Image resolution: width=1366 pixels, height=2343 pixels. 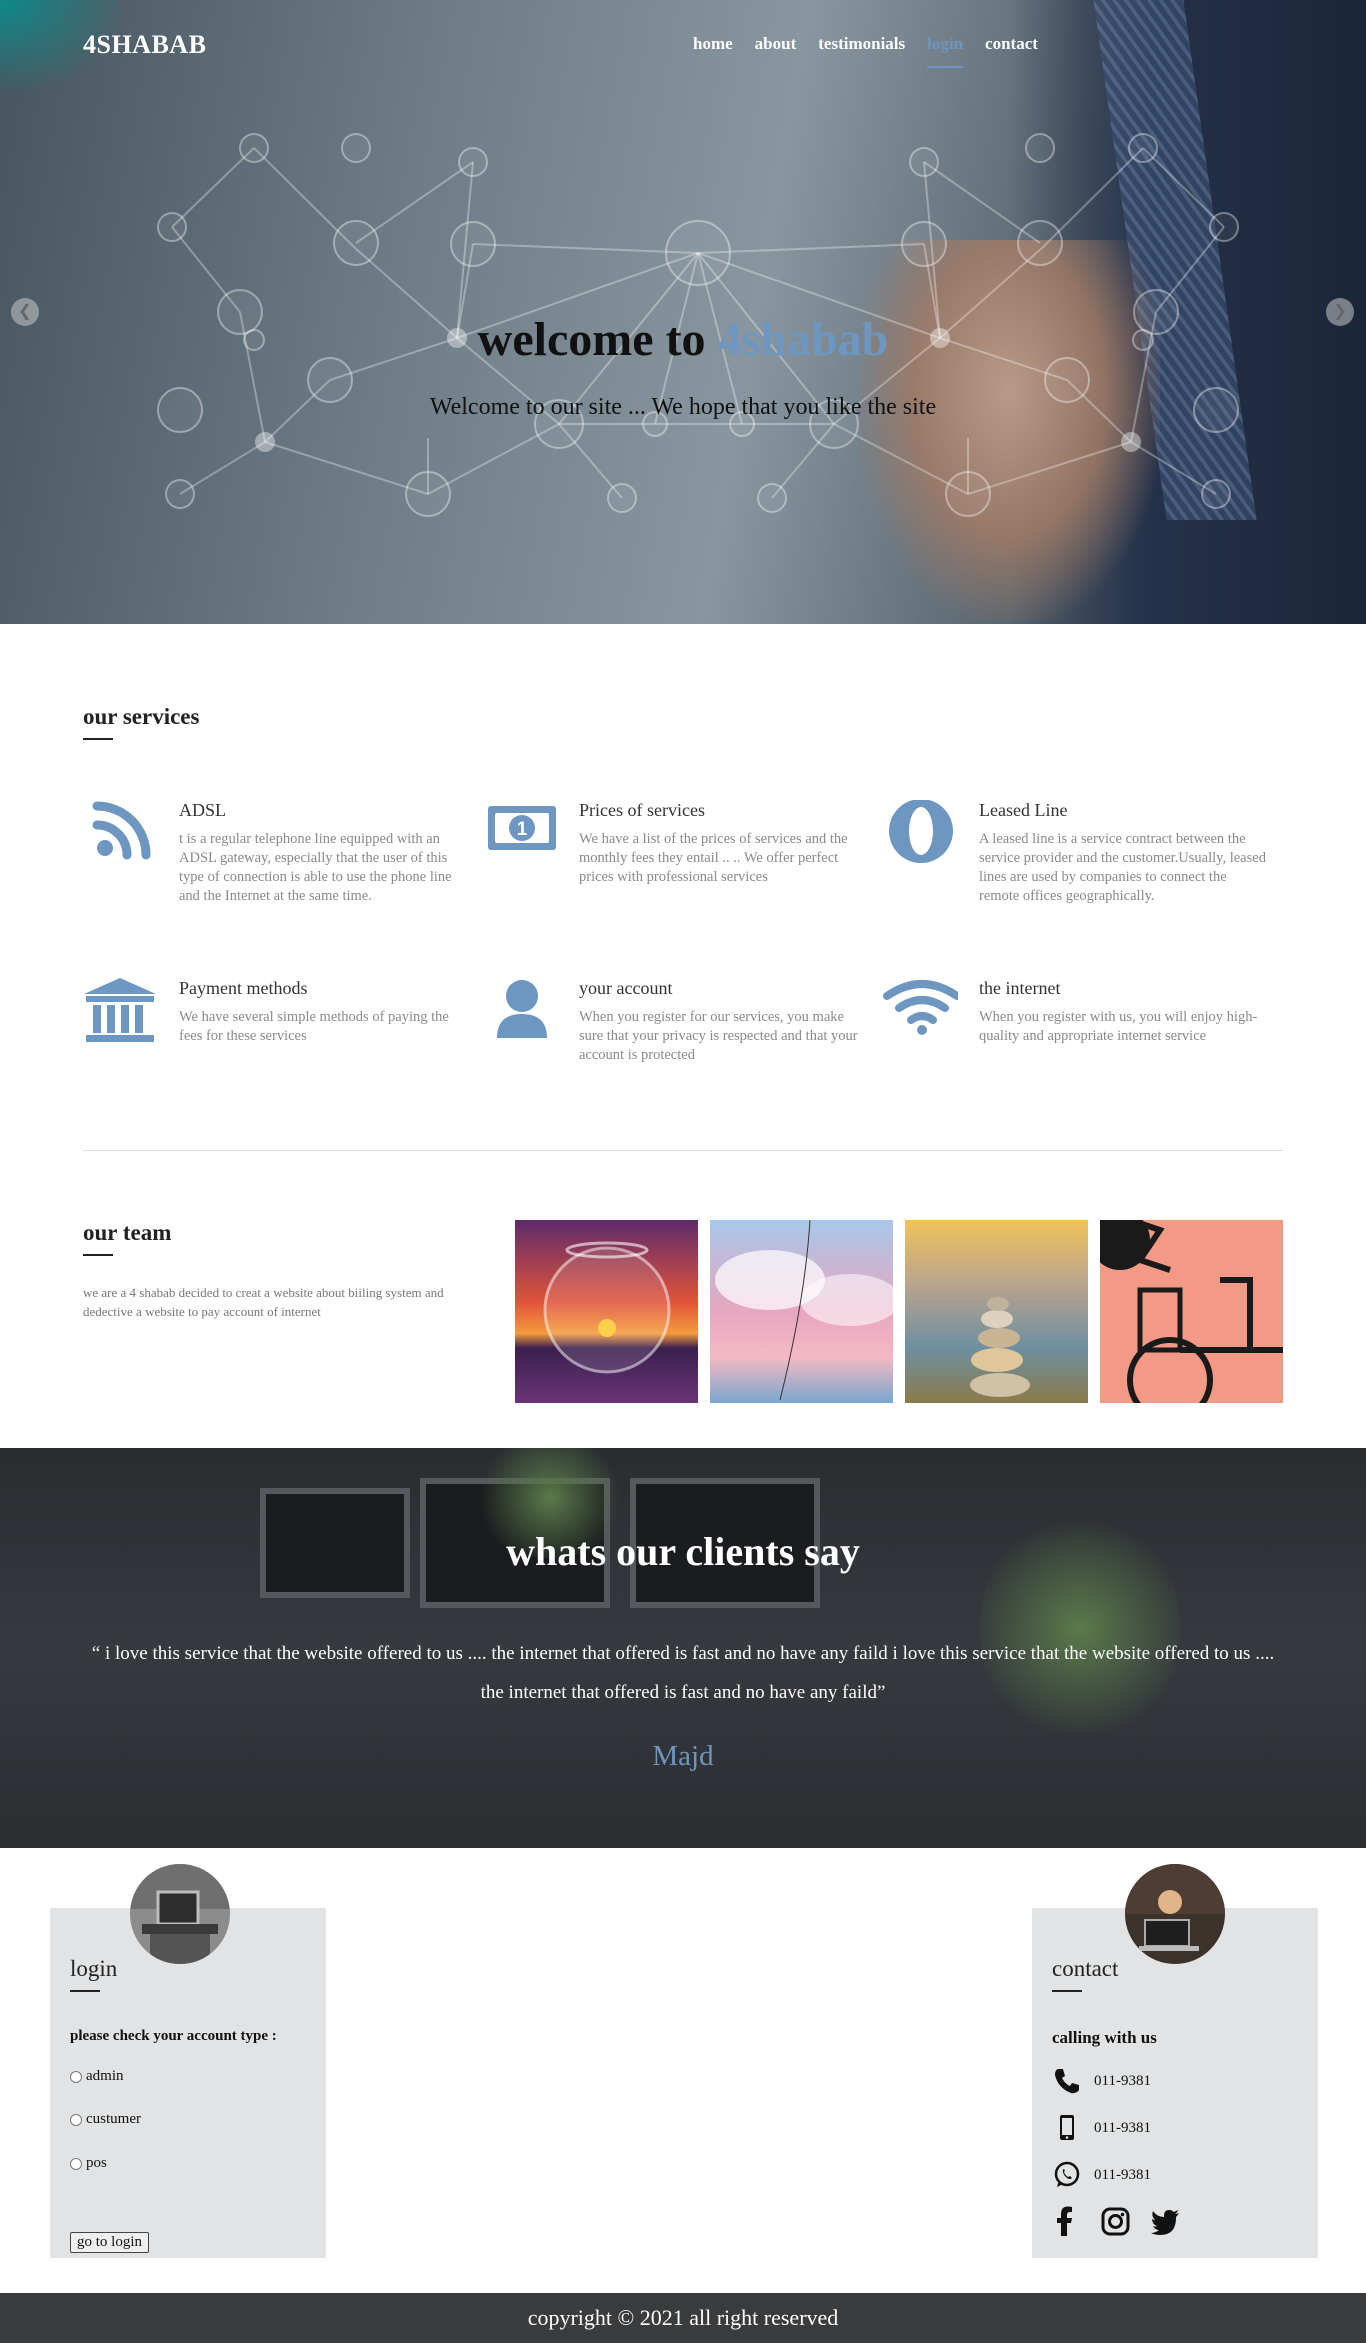 I want to click on copyright-text: copyright © 2021 all right reserved, so click(x=683, y=2317).